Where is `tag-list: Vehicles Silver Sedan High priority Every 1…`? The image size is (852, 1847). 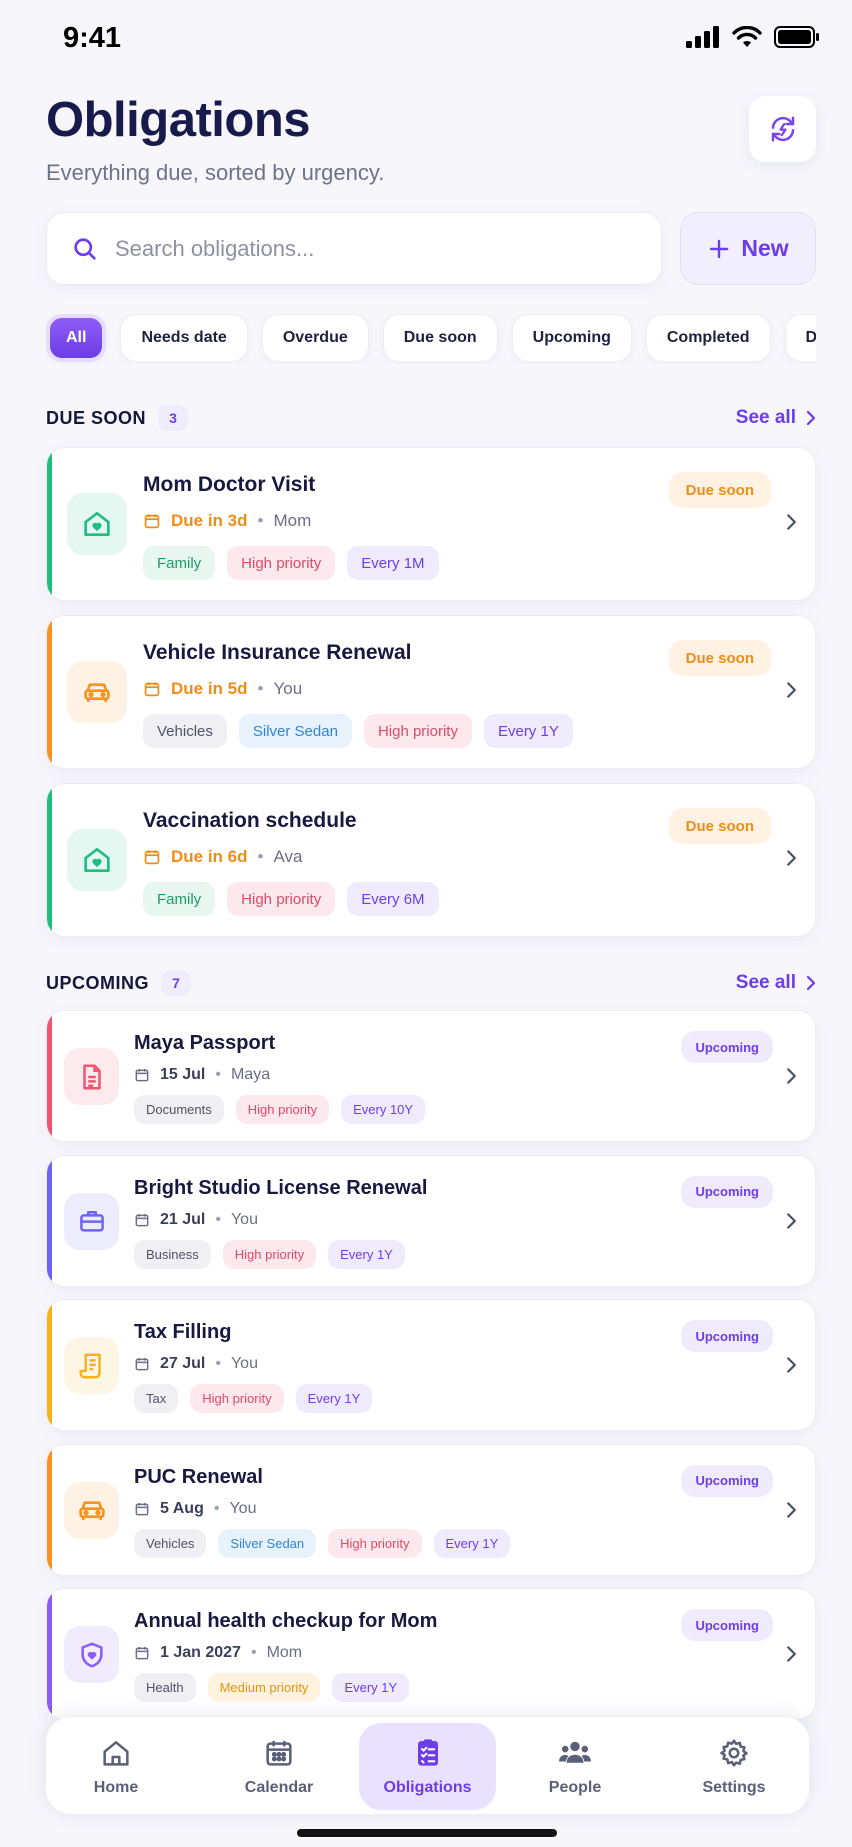 tag-list: Vehicles Silver Sedan High priority Every 1… is located at coordinates (322, 1543).